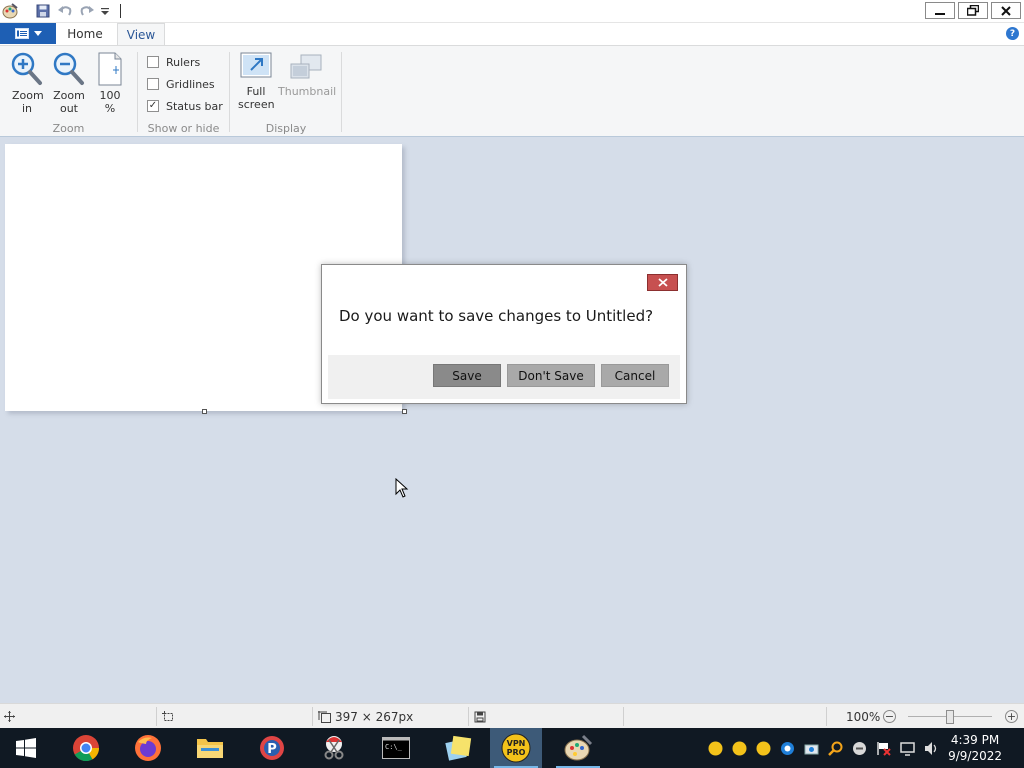 This screenshot has height=768, width=1024. I want to click on camera-tray-icon, so click(811, 748).